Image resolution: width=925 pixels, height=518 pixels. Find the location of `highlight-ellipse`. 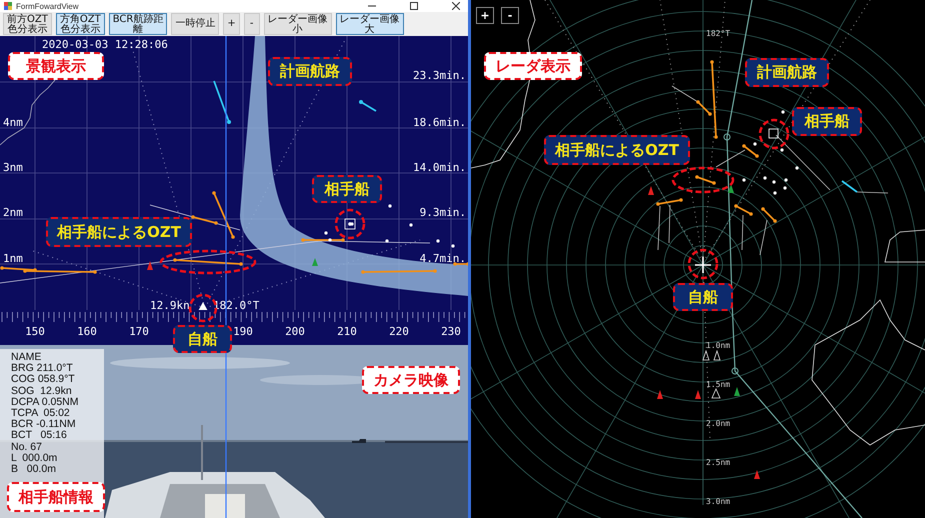

highlight-ellipse is located at coordinates (703, 180).